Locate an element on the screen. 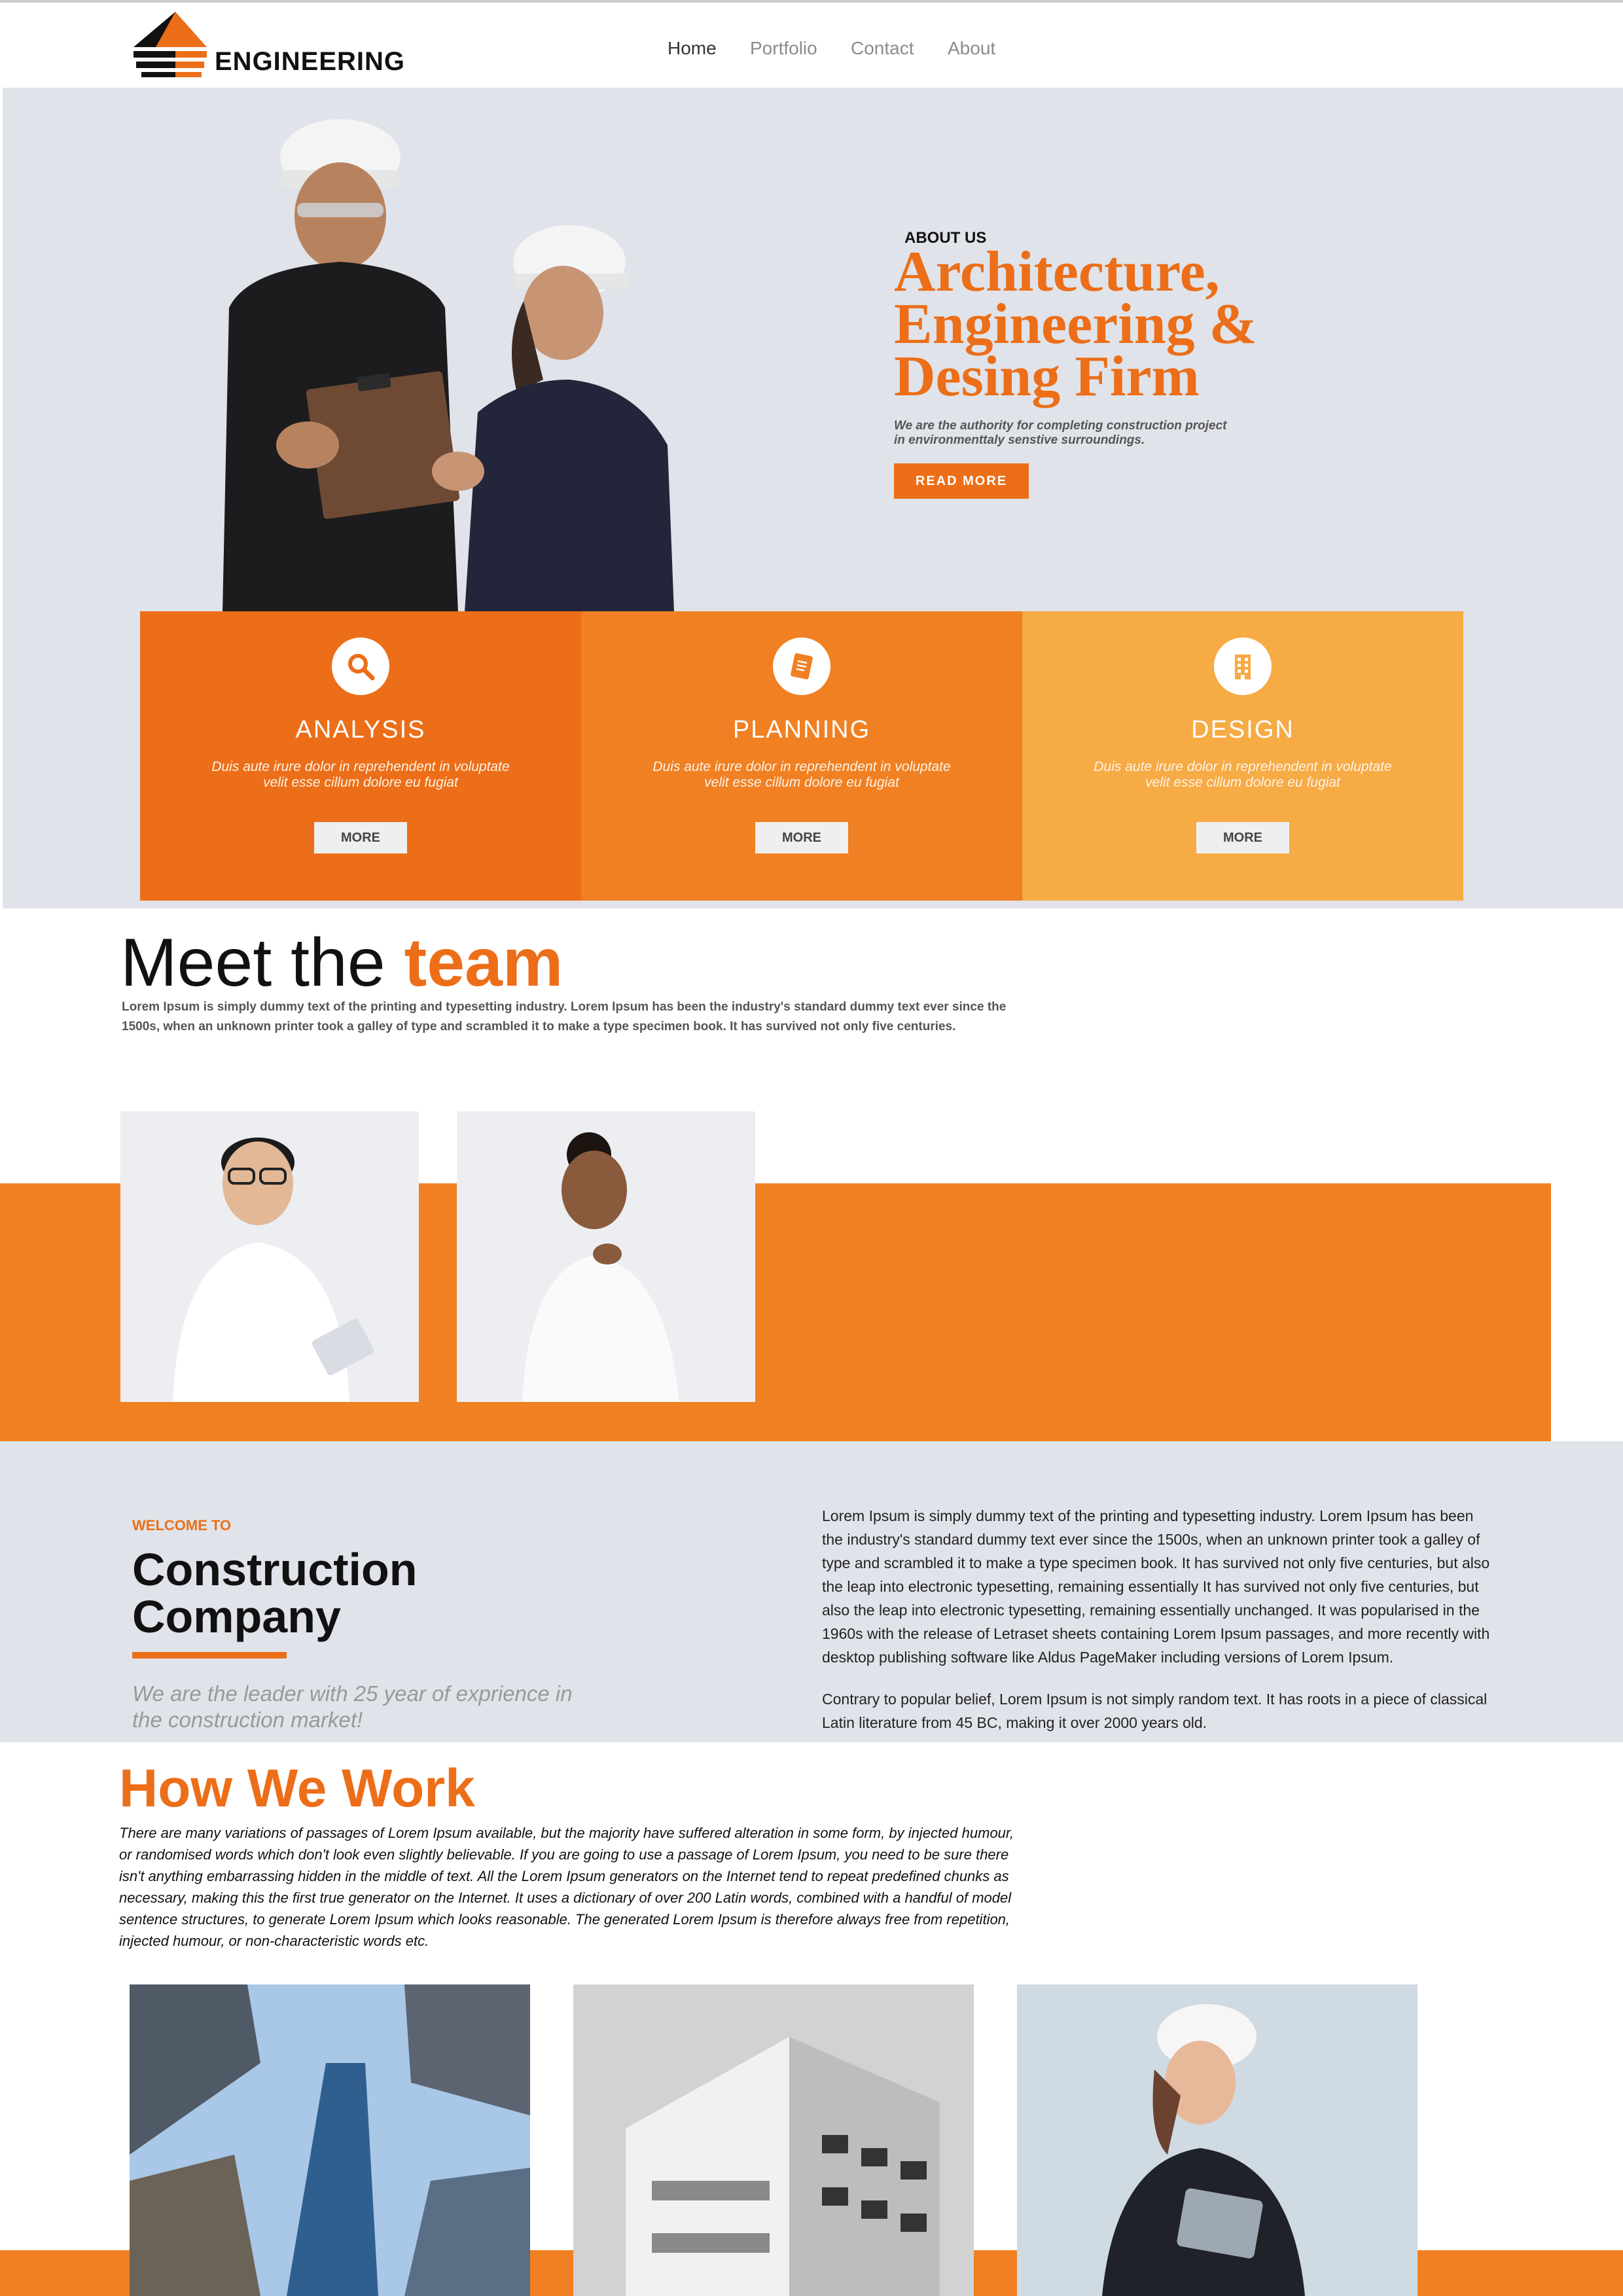  team-heading: Meet the team is located at coordinates (341, 963).